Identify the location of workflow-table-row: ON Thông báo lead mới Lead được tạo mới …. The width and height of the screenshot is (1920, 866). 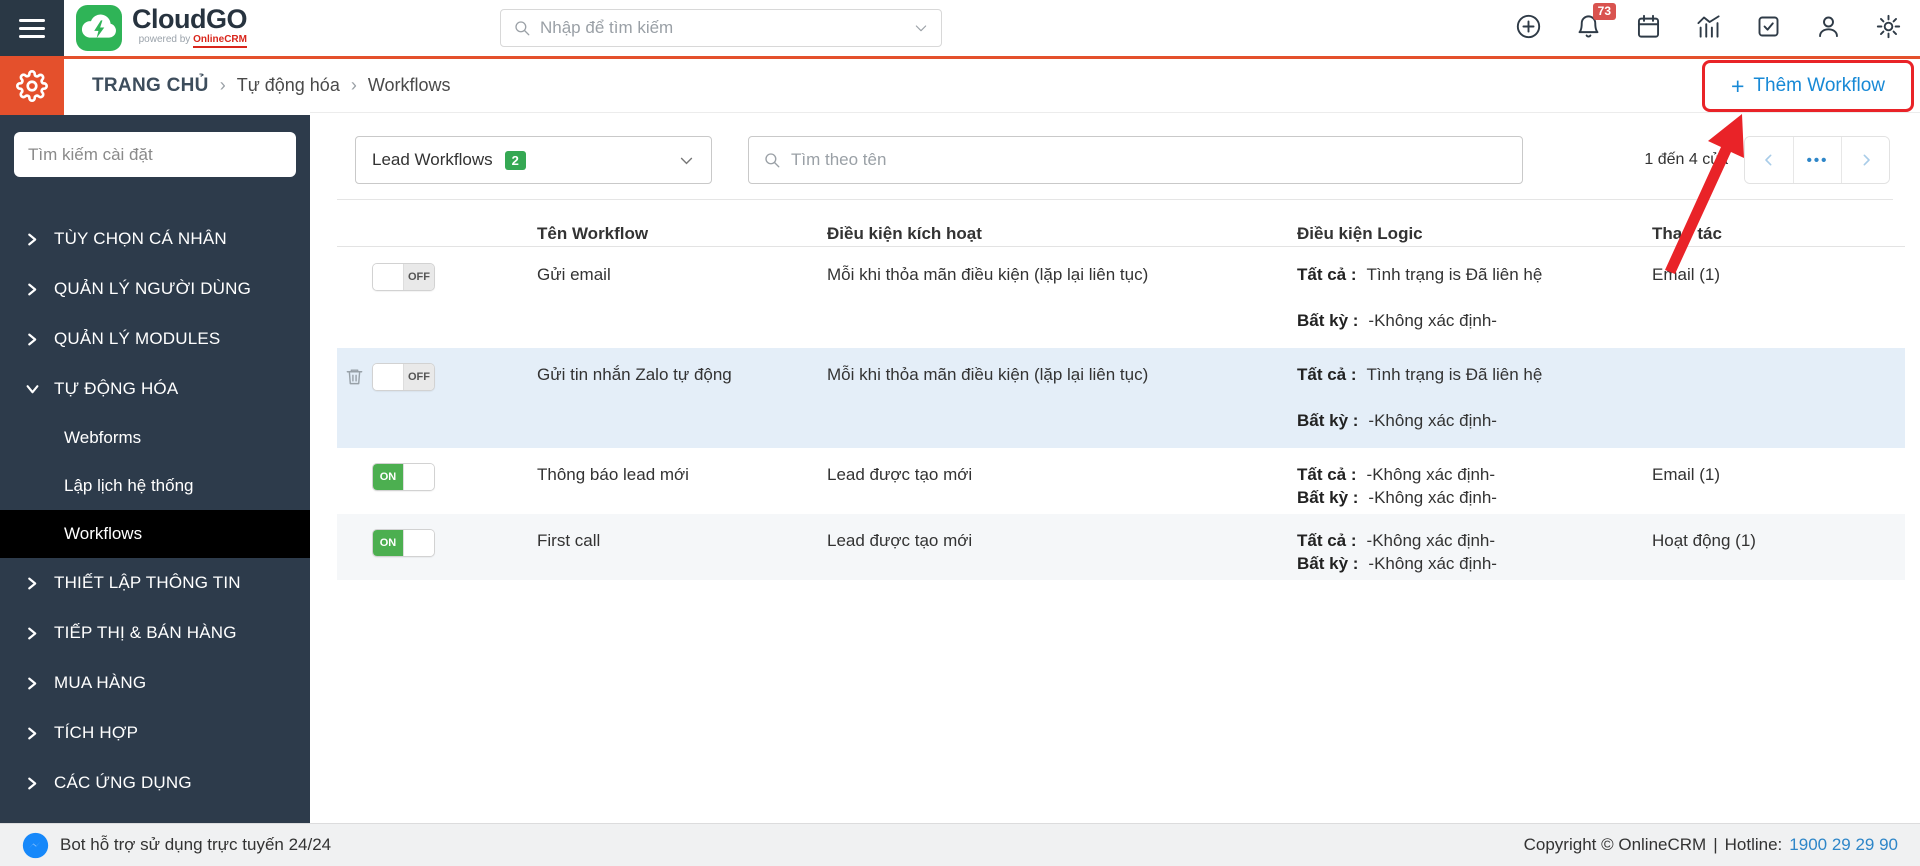
(1121, 481).